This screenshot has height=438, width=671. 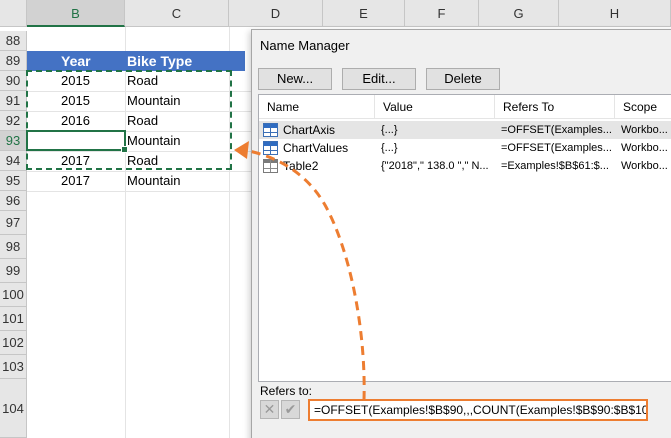 What do you see at coordinates (364, 13) in the screenshot?
I see `column-header-e: E` at bounding box center [364, 13].